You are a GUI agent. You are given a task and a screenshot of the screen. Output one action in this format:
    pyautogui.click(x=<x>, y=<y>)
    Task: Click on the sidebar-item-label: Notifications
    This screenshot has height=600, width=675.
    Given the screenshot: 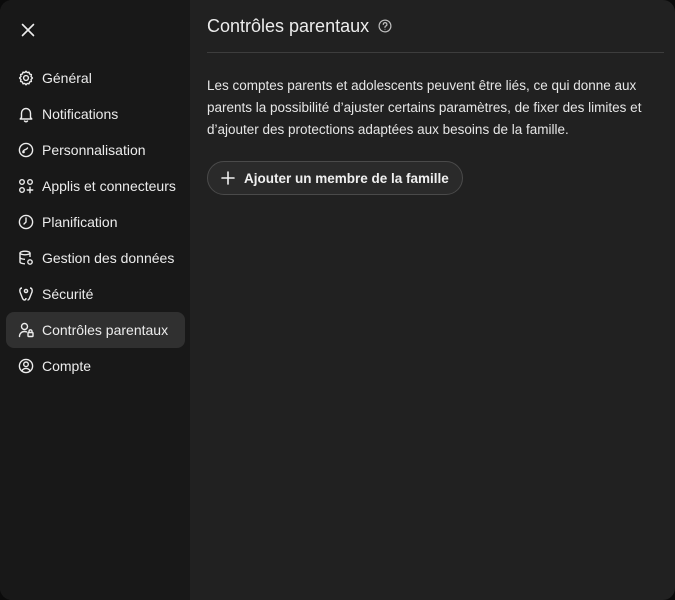 What is the action you would take?
    pyautogui.click(x=80, y=114)
    